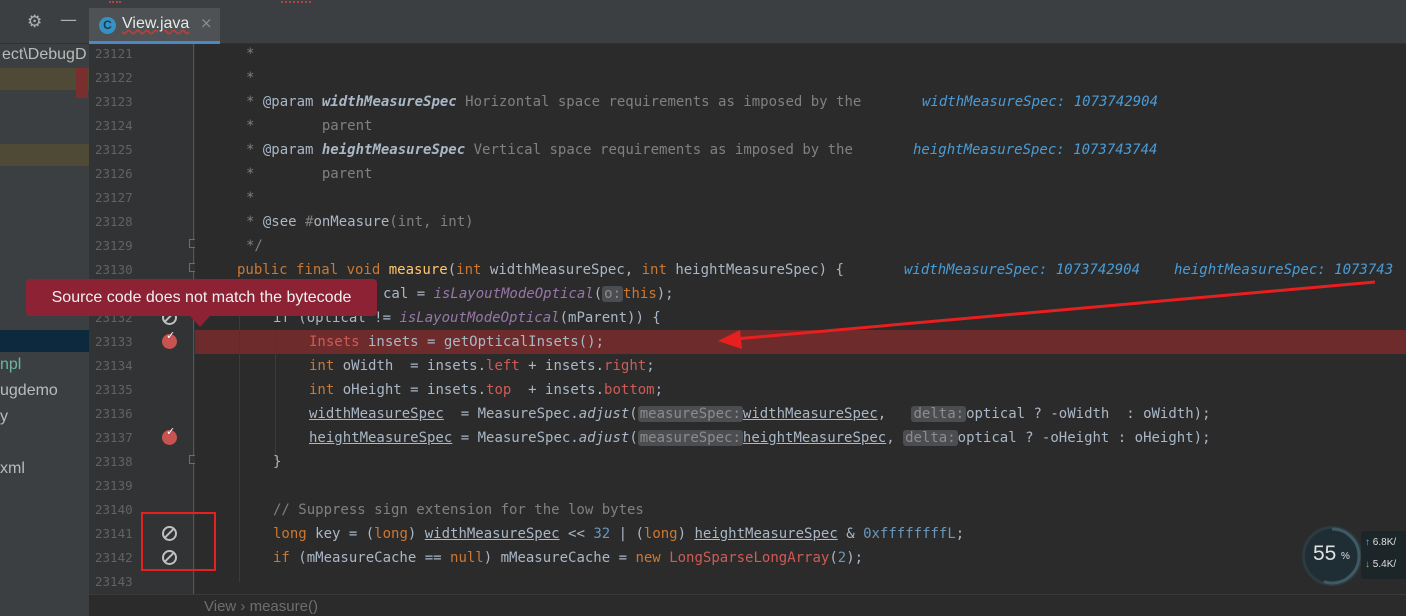 Image resolution: width=1406 pixels, height=616 pixels. What do you see at coordinates (1055, 310) in the screenshot?
I see `annotation-arrow-line` at bounding box center [1055, 310].